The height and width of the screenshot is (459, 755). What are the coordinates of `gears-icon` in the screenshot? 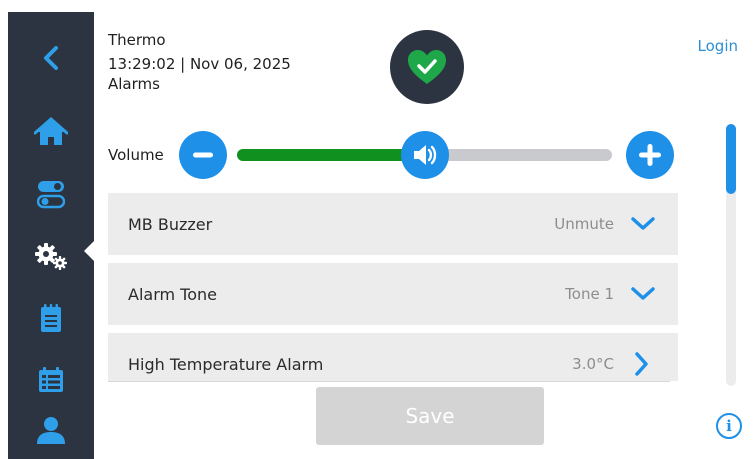 It's located at (51, 256).